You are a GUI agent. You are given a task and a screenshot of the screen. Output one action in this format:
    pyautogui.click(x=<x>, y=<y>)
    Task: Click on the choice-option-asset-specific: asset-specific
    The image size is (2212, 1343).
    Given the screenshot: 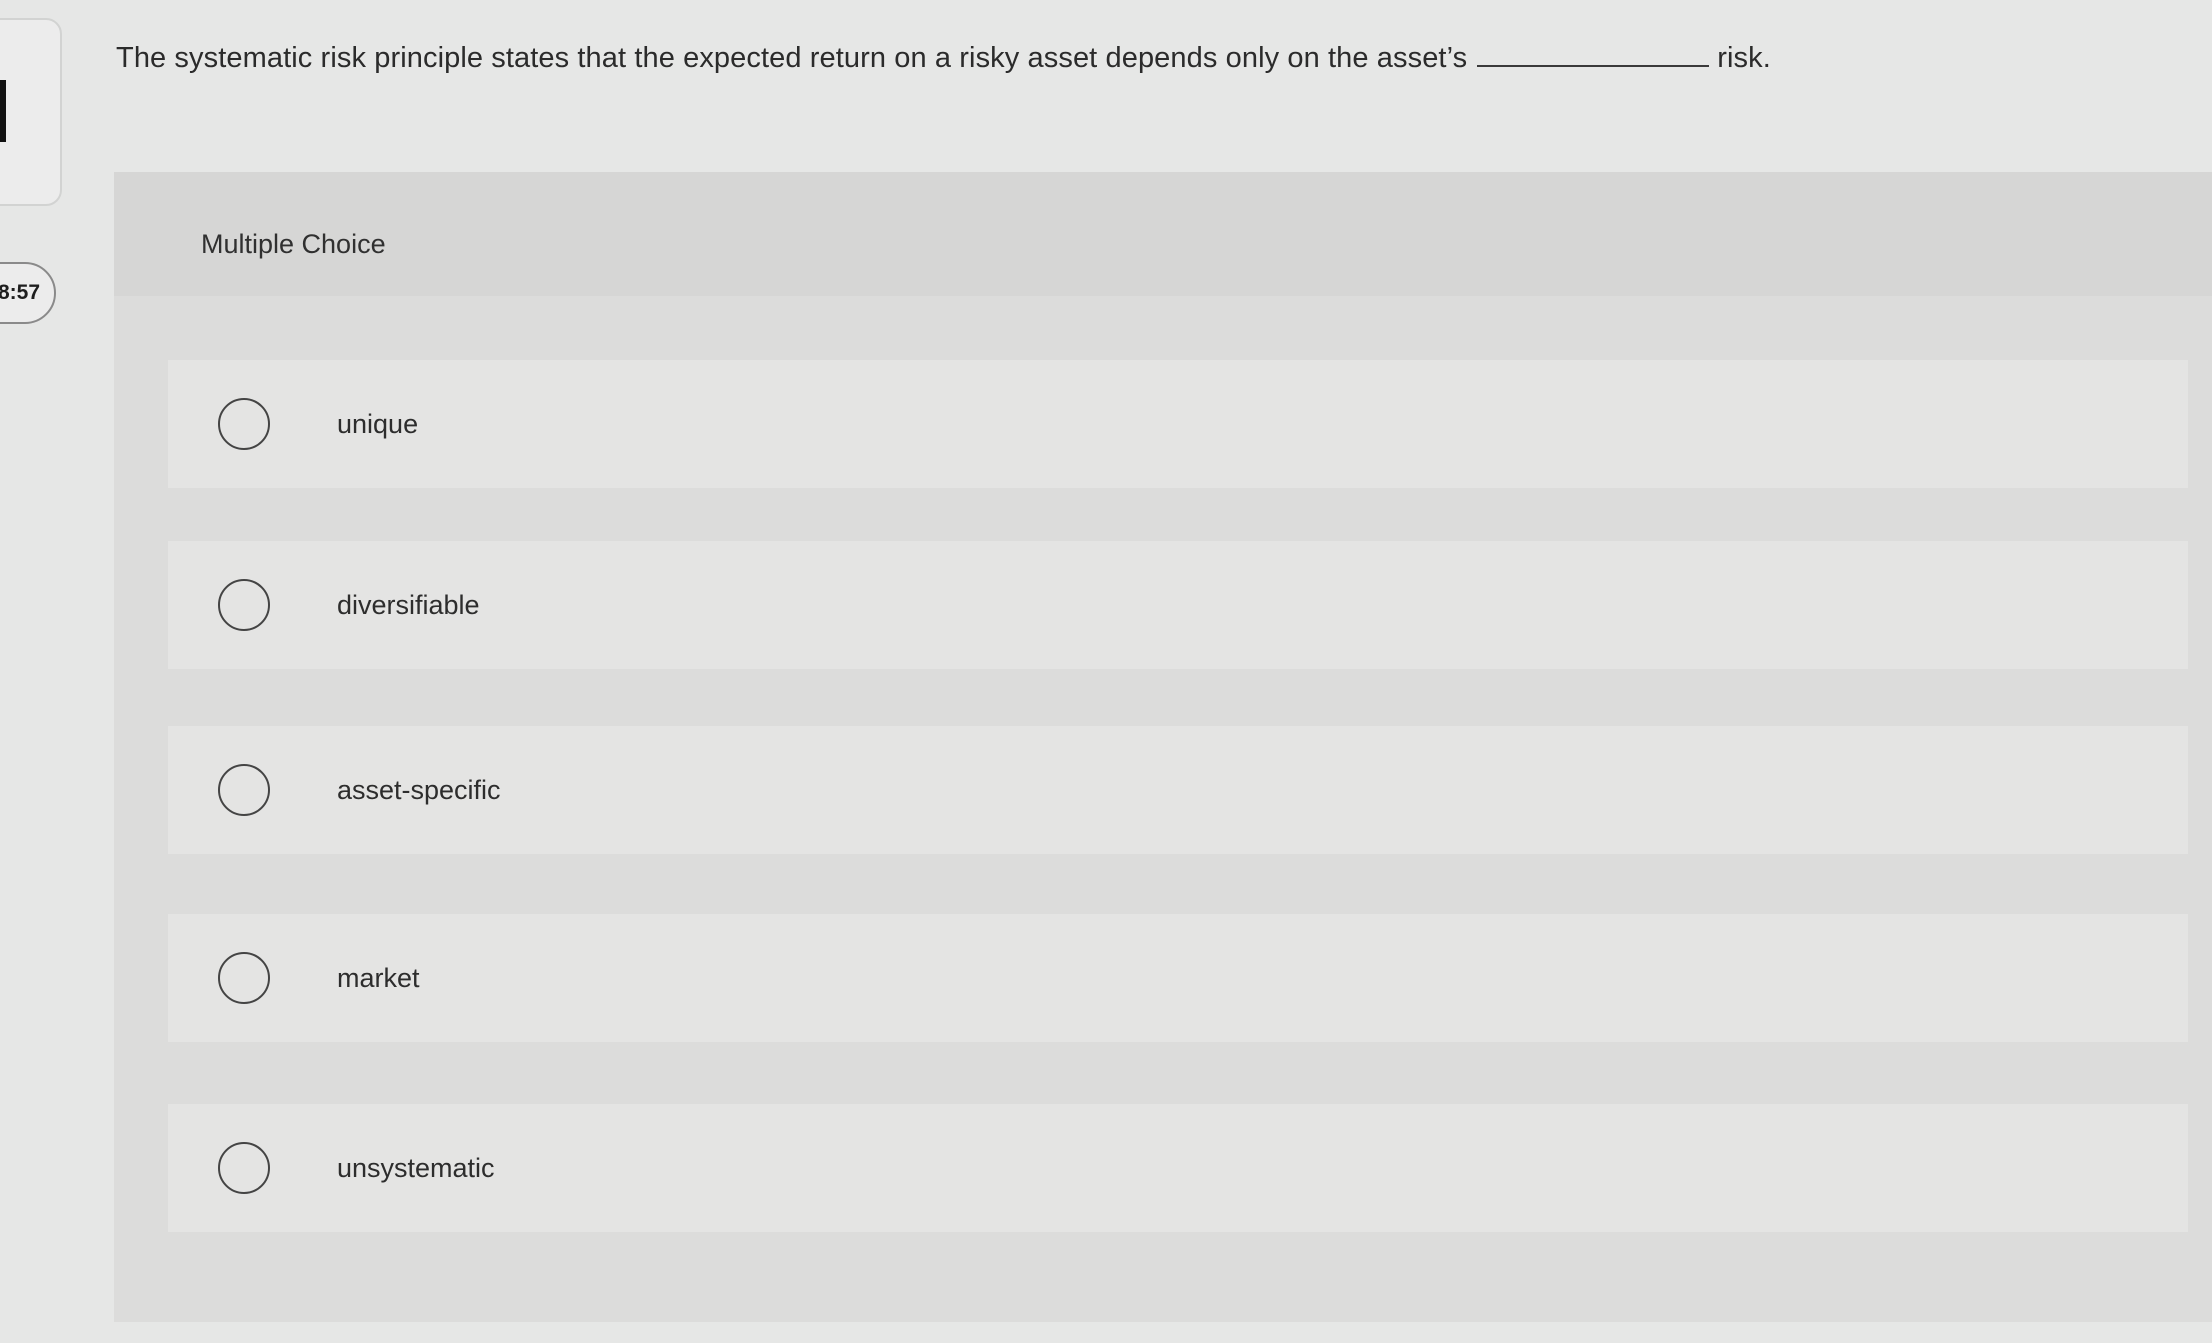 What is the action you would take?
    pyautogui.click(x=1178, y=790)
    